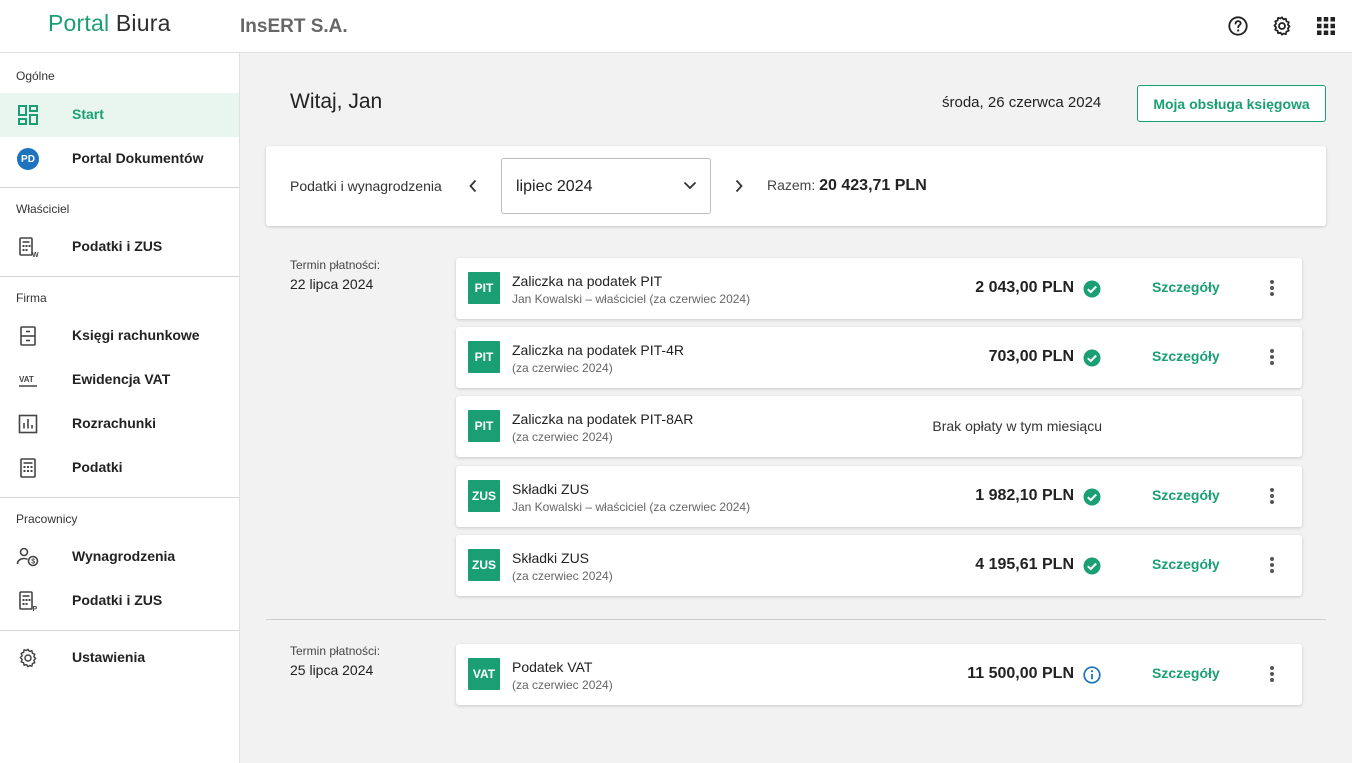 The width and height of the screenshot is (1352, 763). I want to click on payment-type-tag: VAT, so click(484, 674).